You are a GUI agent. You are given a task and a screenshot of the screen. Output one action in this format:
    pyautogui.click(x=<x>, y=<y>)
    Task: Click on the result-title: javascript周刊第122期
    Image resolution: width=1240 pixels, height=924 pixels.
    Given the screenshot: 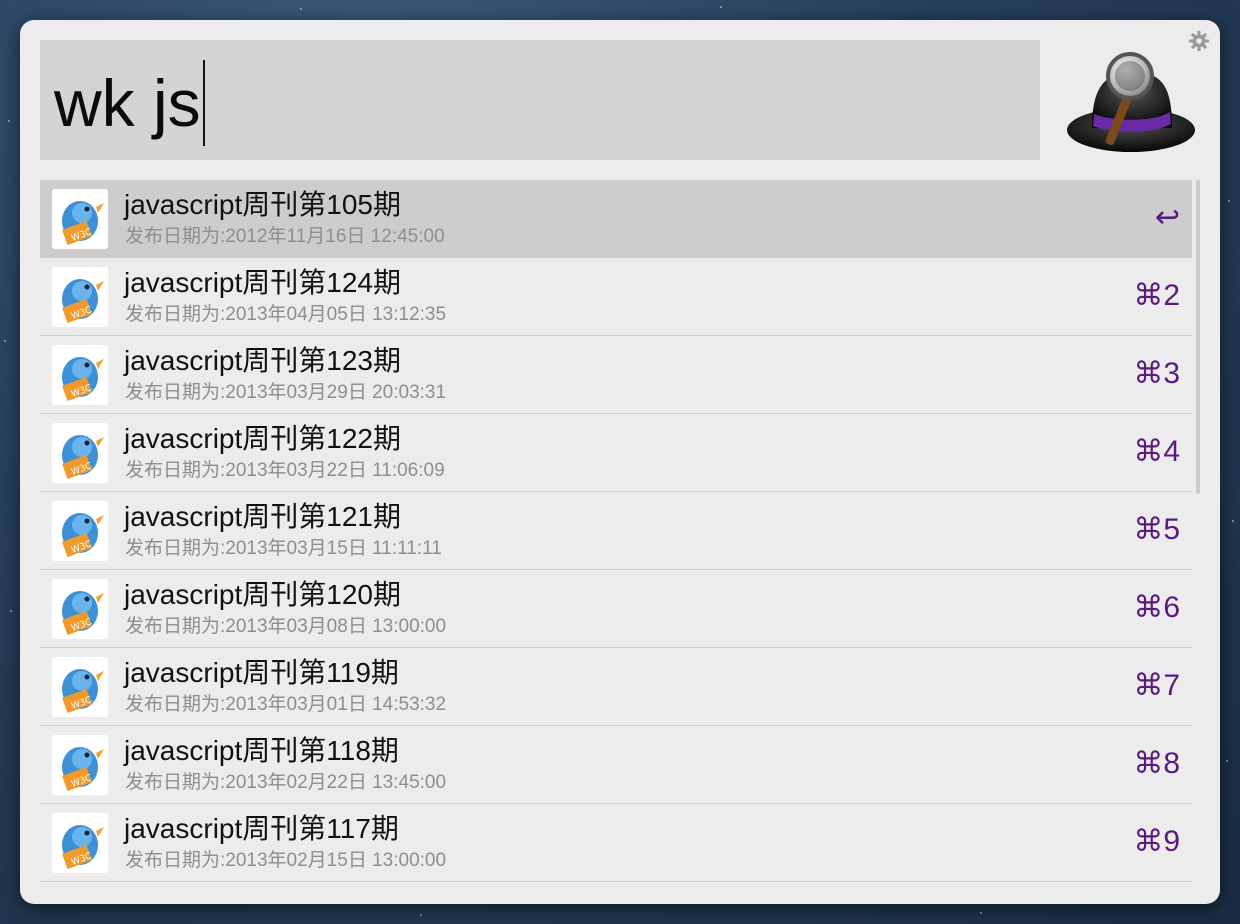 What is the action you would take?
    pyautogui.click(x=262, y=438)
    